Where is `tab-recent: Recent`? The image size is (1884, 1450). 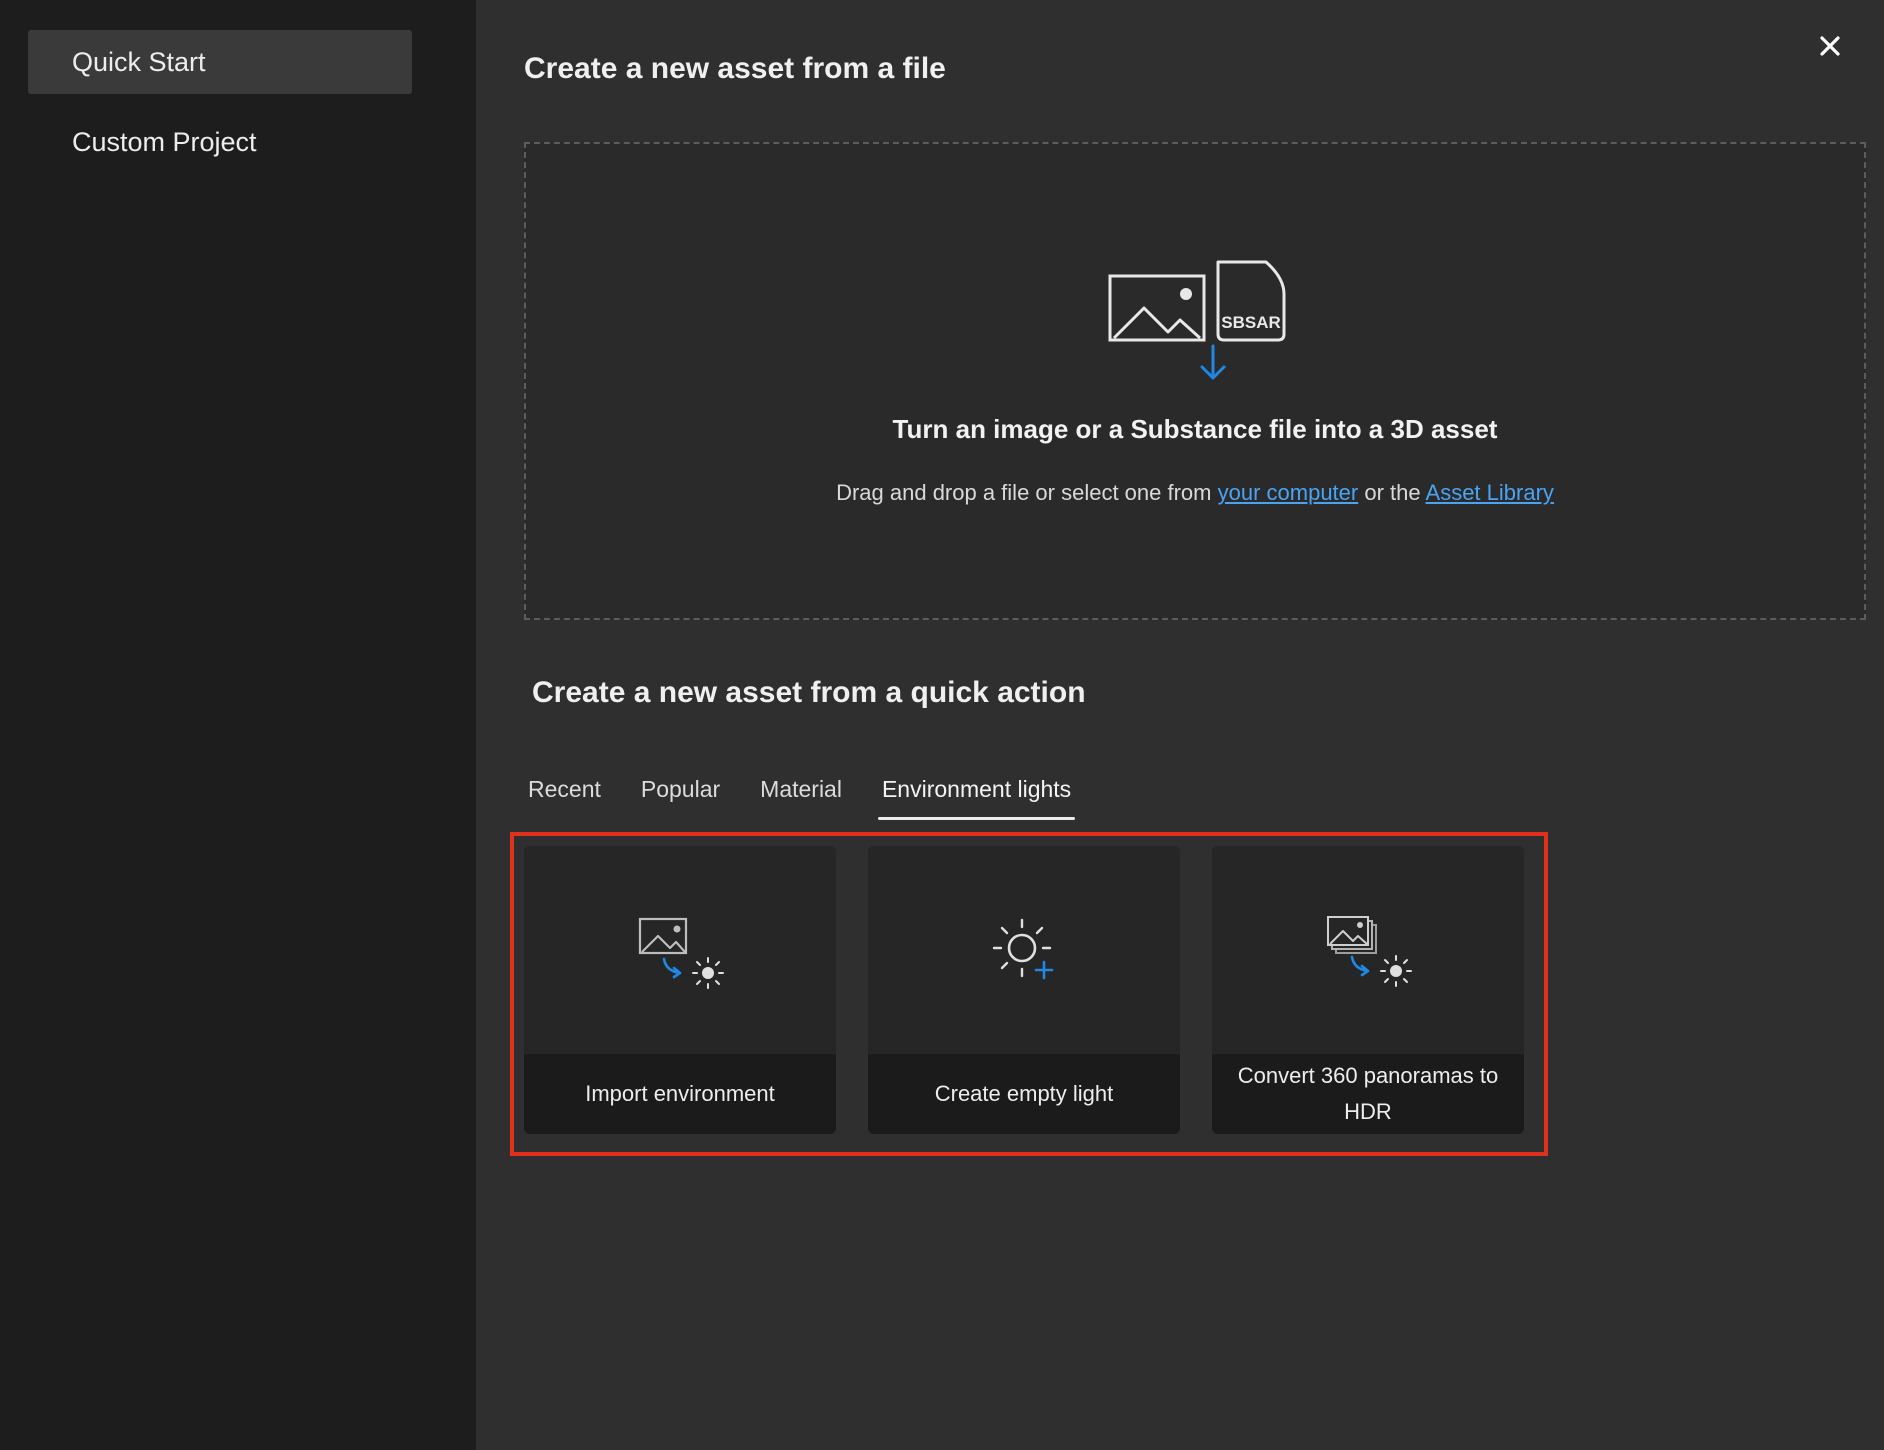
tab-recent: Recent is located at coordinates (564, 796).